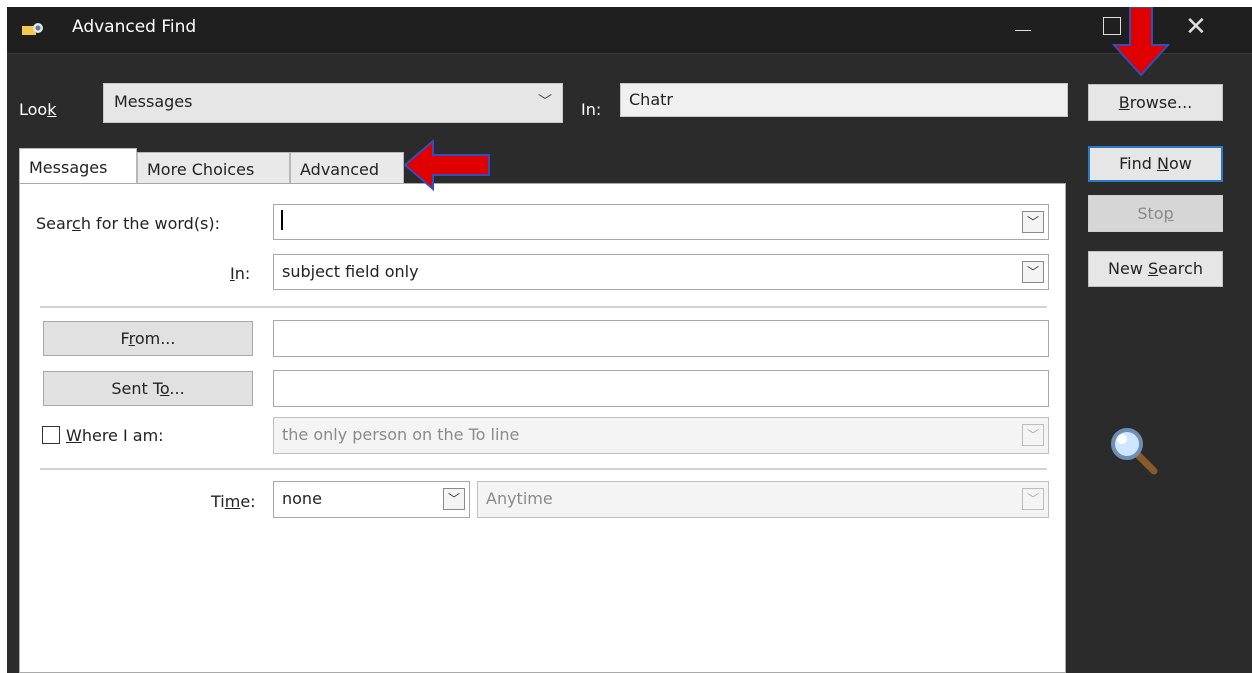 Image resolution: width=1252 pixels, height=673 pixels. Describe the element at coordinates (333, 103) in the screenshot. I see `look-dropdown: Messages ﹀` at that location.